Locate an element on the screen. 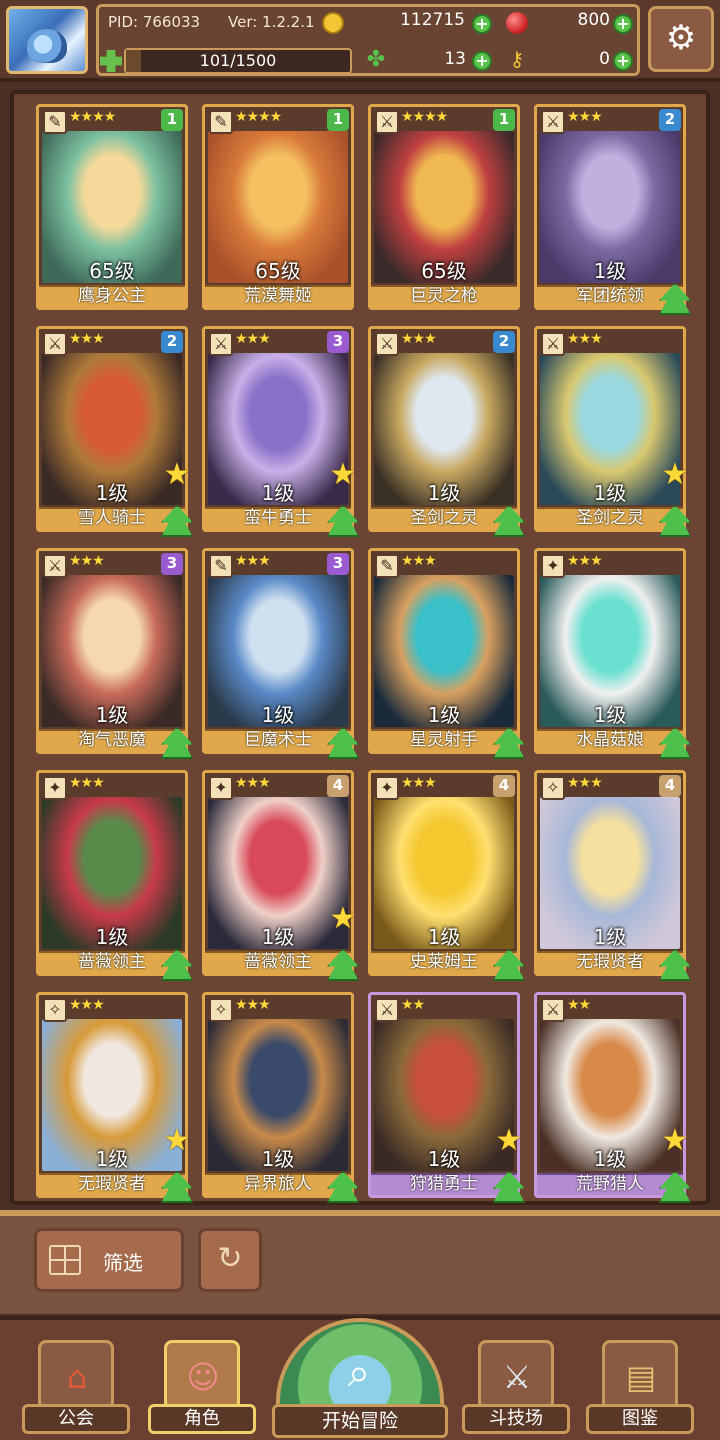 The height and width of the screenshot is (1440, 720). character-name: 史莱姆王 is located at coordinates (444, 962).